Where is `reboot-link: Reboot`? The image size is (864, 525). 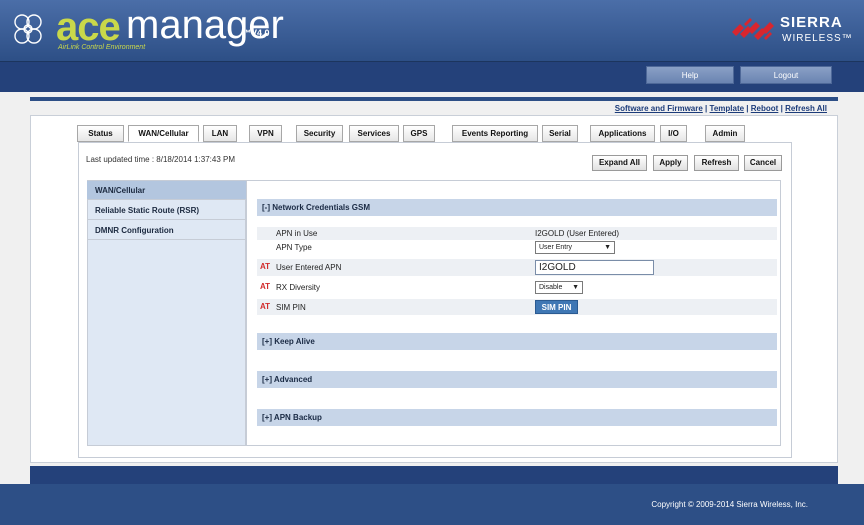 reboot-link: Reboot is located at coordinates (765, 108).